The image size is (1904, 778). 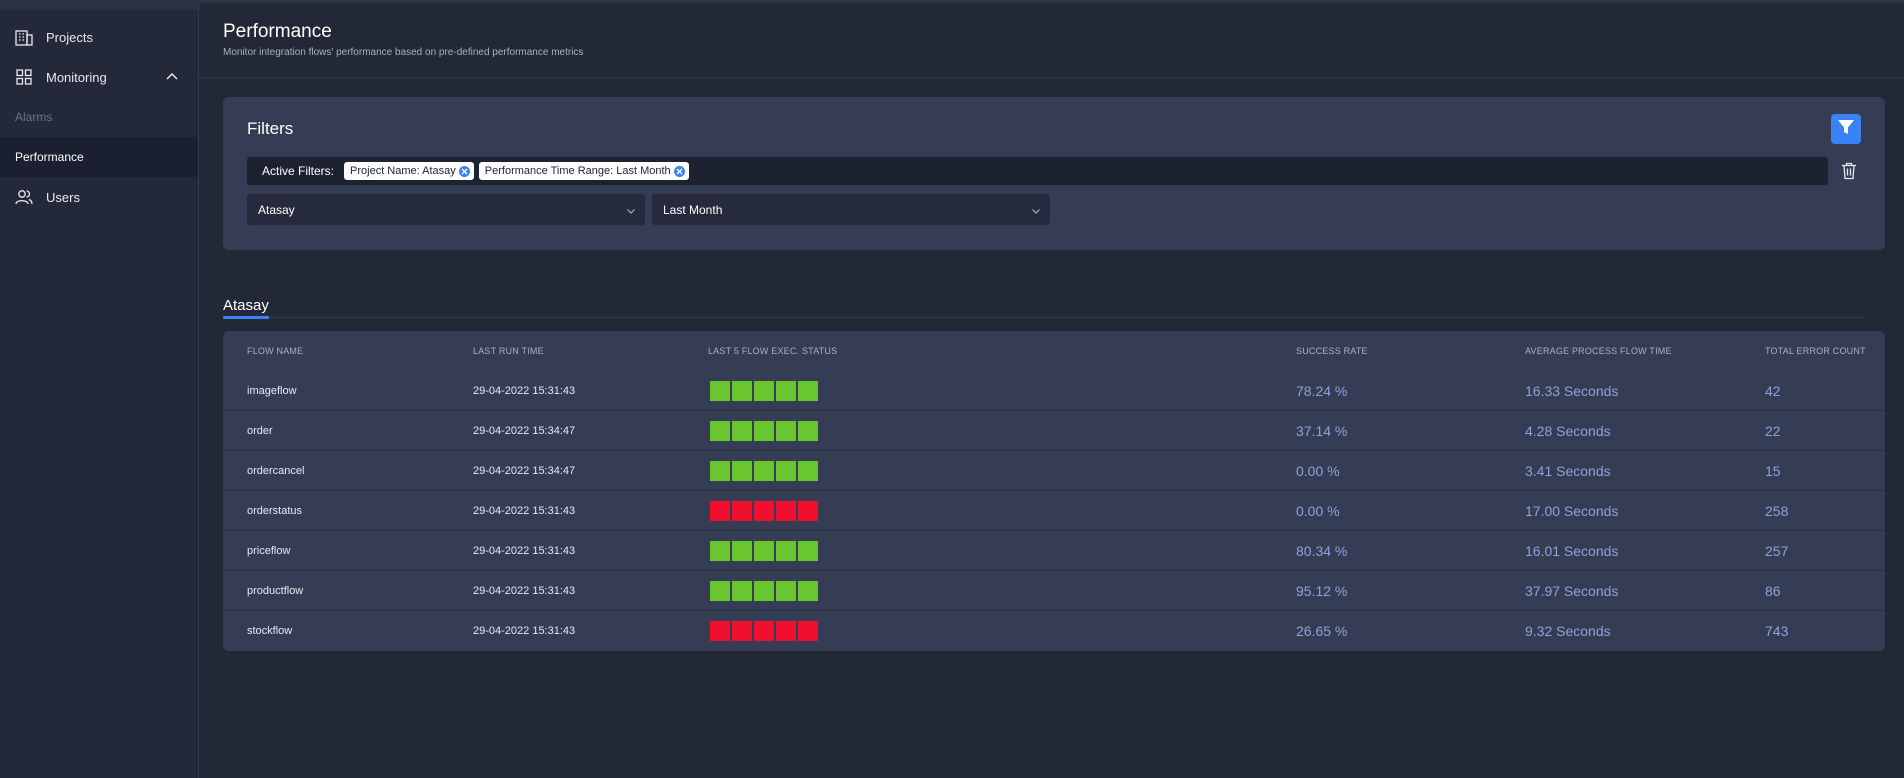 What do you see at coordinates (1318, 511) in the screenshot?
I see `success-rate: 0.00 %` at bounding box center [1318, 511].